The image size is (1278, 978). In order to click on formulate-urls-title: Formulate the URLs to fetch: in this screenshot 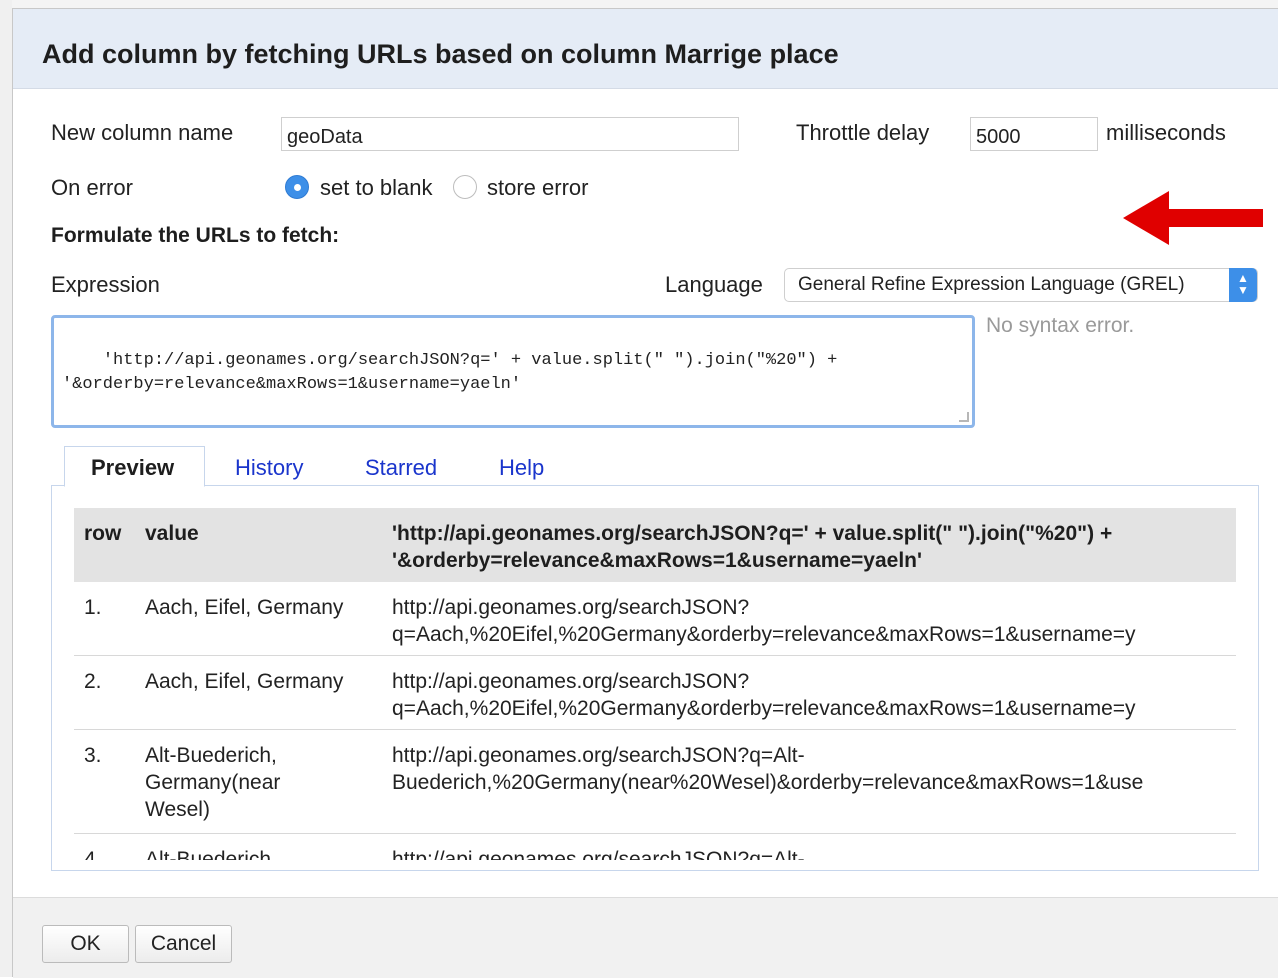, I will do `click(195, 235)`.